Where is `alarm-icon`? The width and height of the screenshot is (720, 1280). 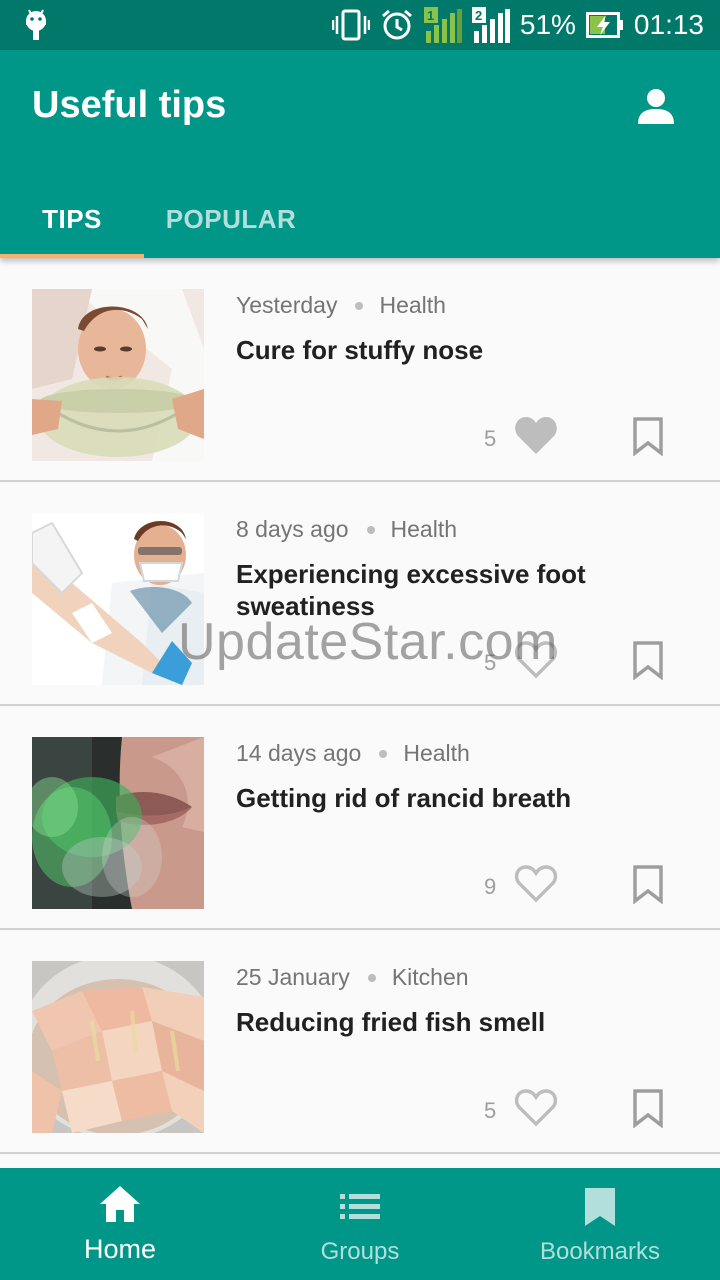
alarm-icon is located at coordinates (396, 24).